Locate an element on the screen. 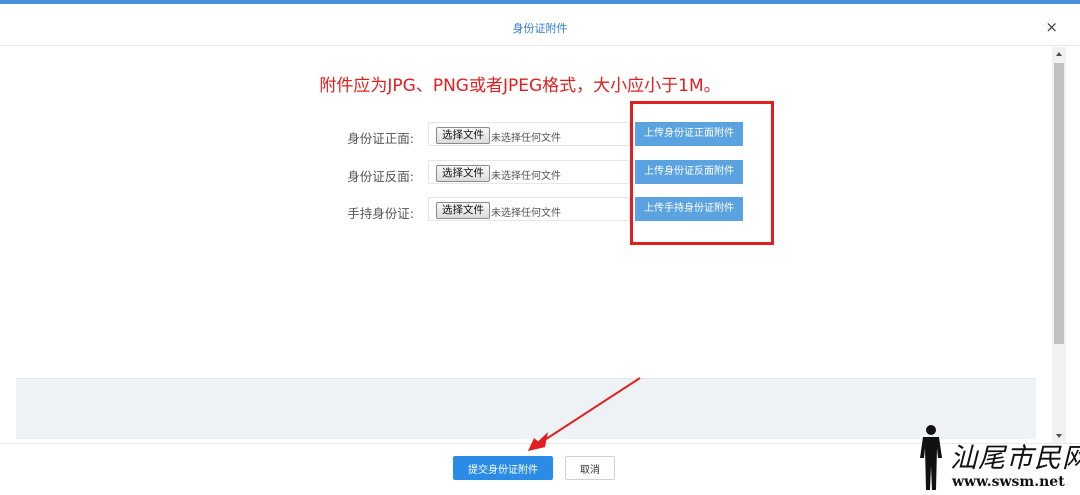 This screenshot has height=495, width=1080. upload-buttons-highlight-box is located at coordinates (702, 173).